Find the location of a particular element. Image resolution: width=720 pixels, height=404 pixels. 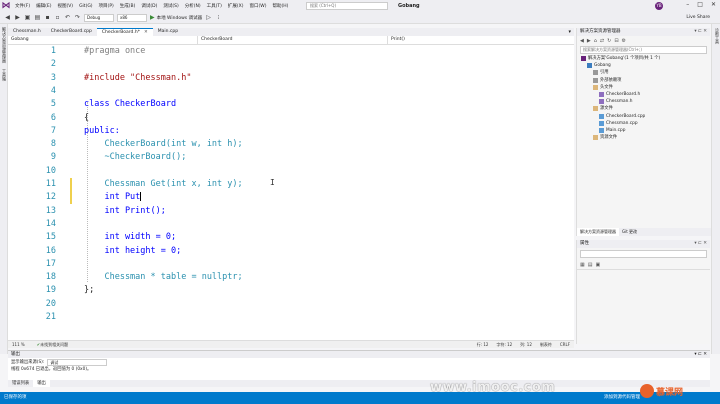

maximize-icon: □ is located at coordinates (700, 4).